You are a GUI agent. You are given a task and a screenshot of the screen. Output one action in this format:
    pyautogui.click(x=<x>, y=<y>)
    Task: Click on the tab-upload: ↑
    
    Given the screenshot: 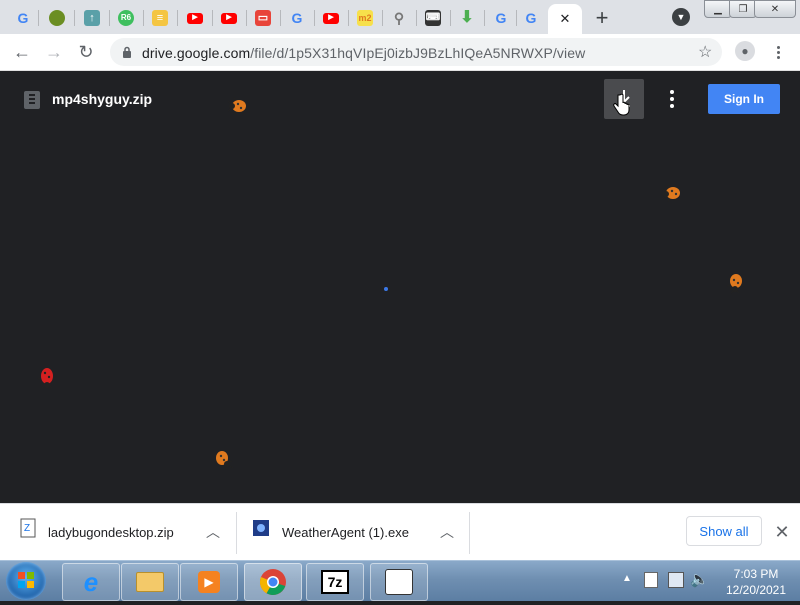 What is the action you would take?
    pyautogui.click(x=92, y=18)
    